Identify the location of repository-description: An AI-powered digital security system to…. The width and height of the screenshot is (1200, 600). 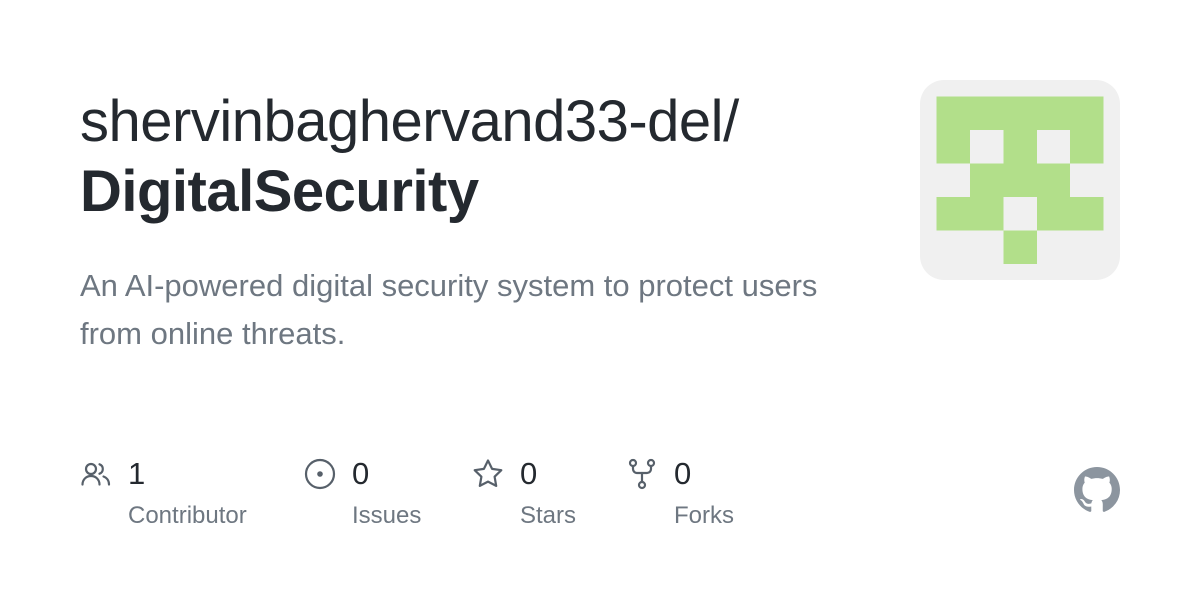
(449, 309).